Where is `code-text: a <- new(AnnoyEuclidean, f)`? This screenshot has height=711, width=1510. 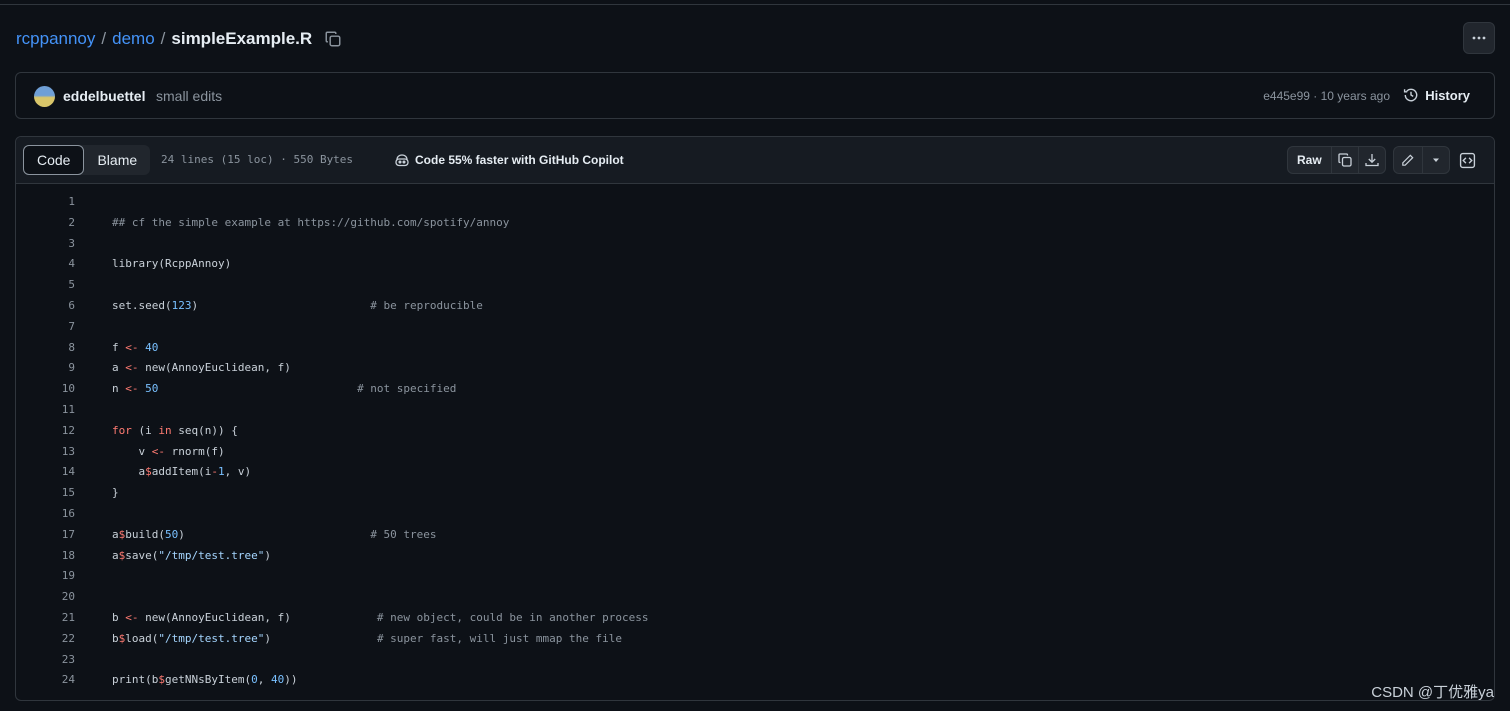 code-text: a <- new(AnnoyEuclidean, f) is located at coordinates (201, 368).